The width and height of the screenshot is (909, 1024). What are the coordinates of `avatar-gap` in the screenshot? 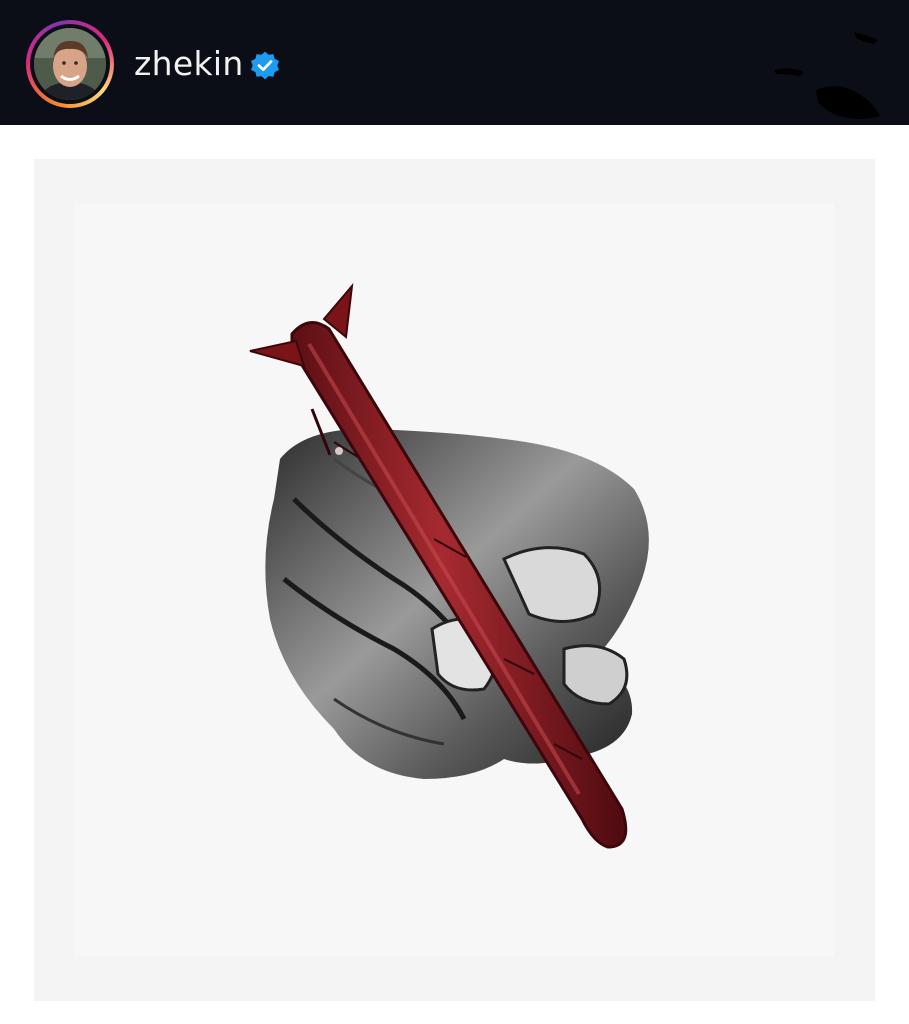 It's located at (70, 64).